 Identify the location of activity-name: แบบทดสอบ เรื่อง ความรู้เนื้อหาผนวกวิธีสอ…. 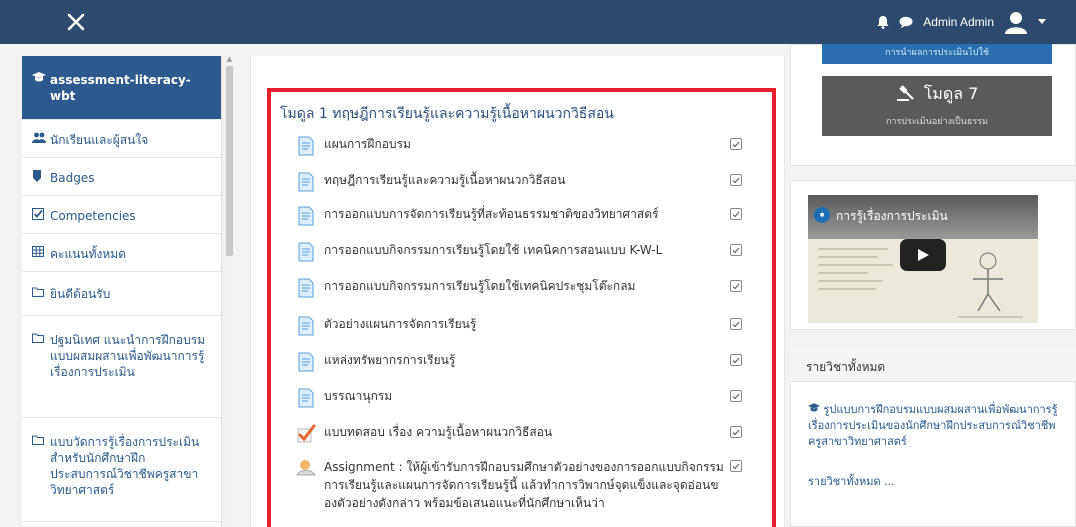
(438, 432).